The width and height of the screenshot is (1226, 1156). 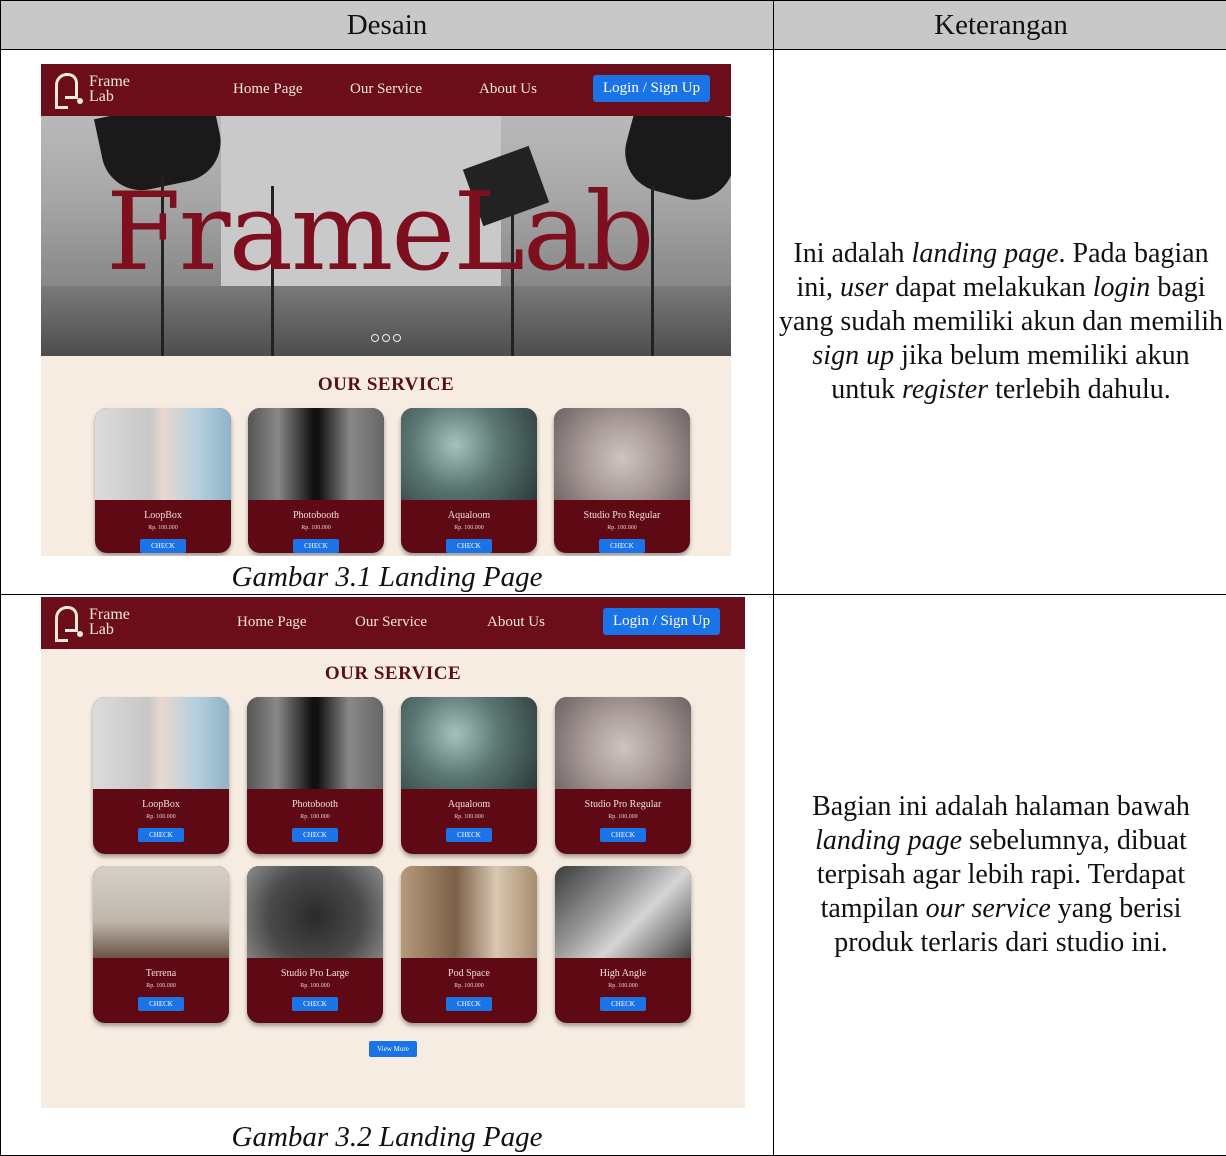 I want to click on hero-title: FrameLab, so click(x=379, y=233).